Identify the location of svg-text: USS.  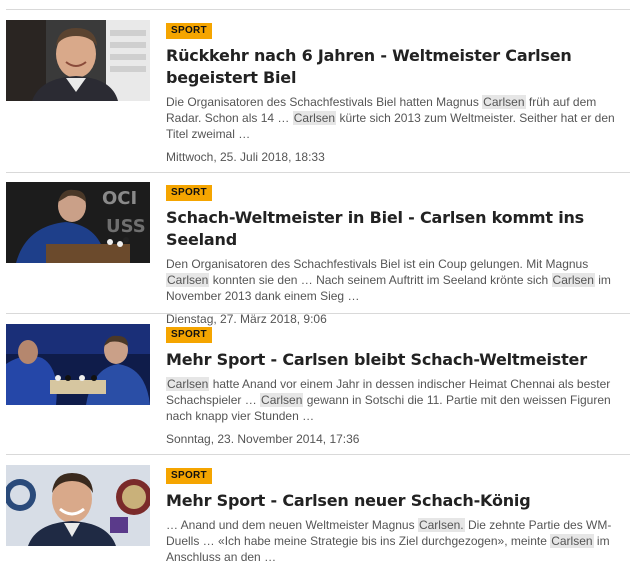
(126, 226).